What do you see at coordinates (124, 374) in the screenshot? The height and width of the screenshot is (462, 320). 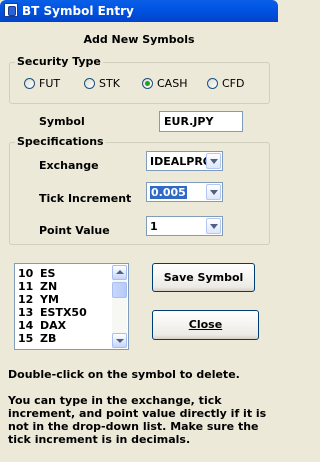 I see `help-delete-text: Double-click on the symbol to delete.` at bounding box center [124, 374].